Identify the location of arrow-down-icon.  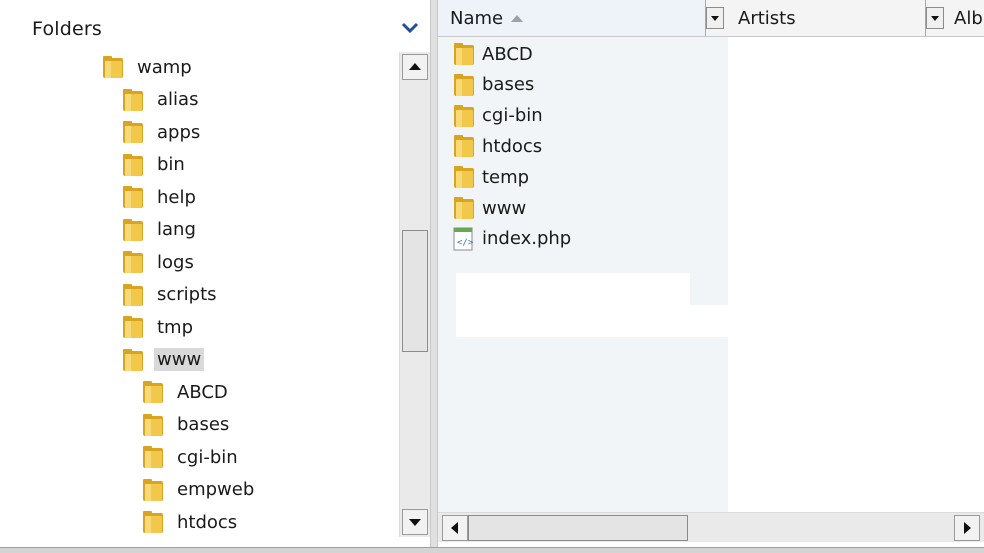
(415, 522).